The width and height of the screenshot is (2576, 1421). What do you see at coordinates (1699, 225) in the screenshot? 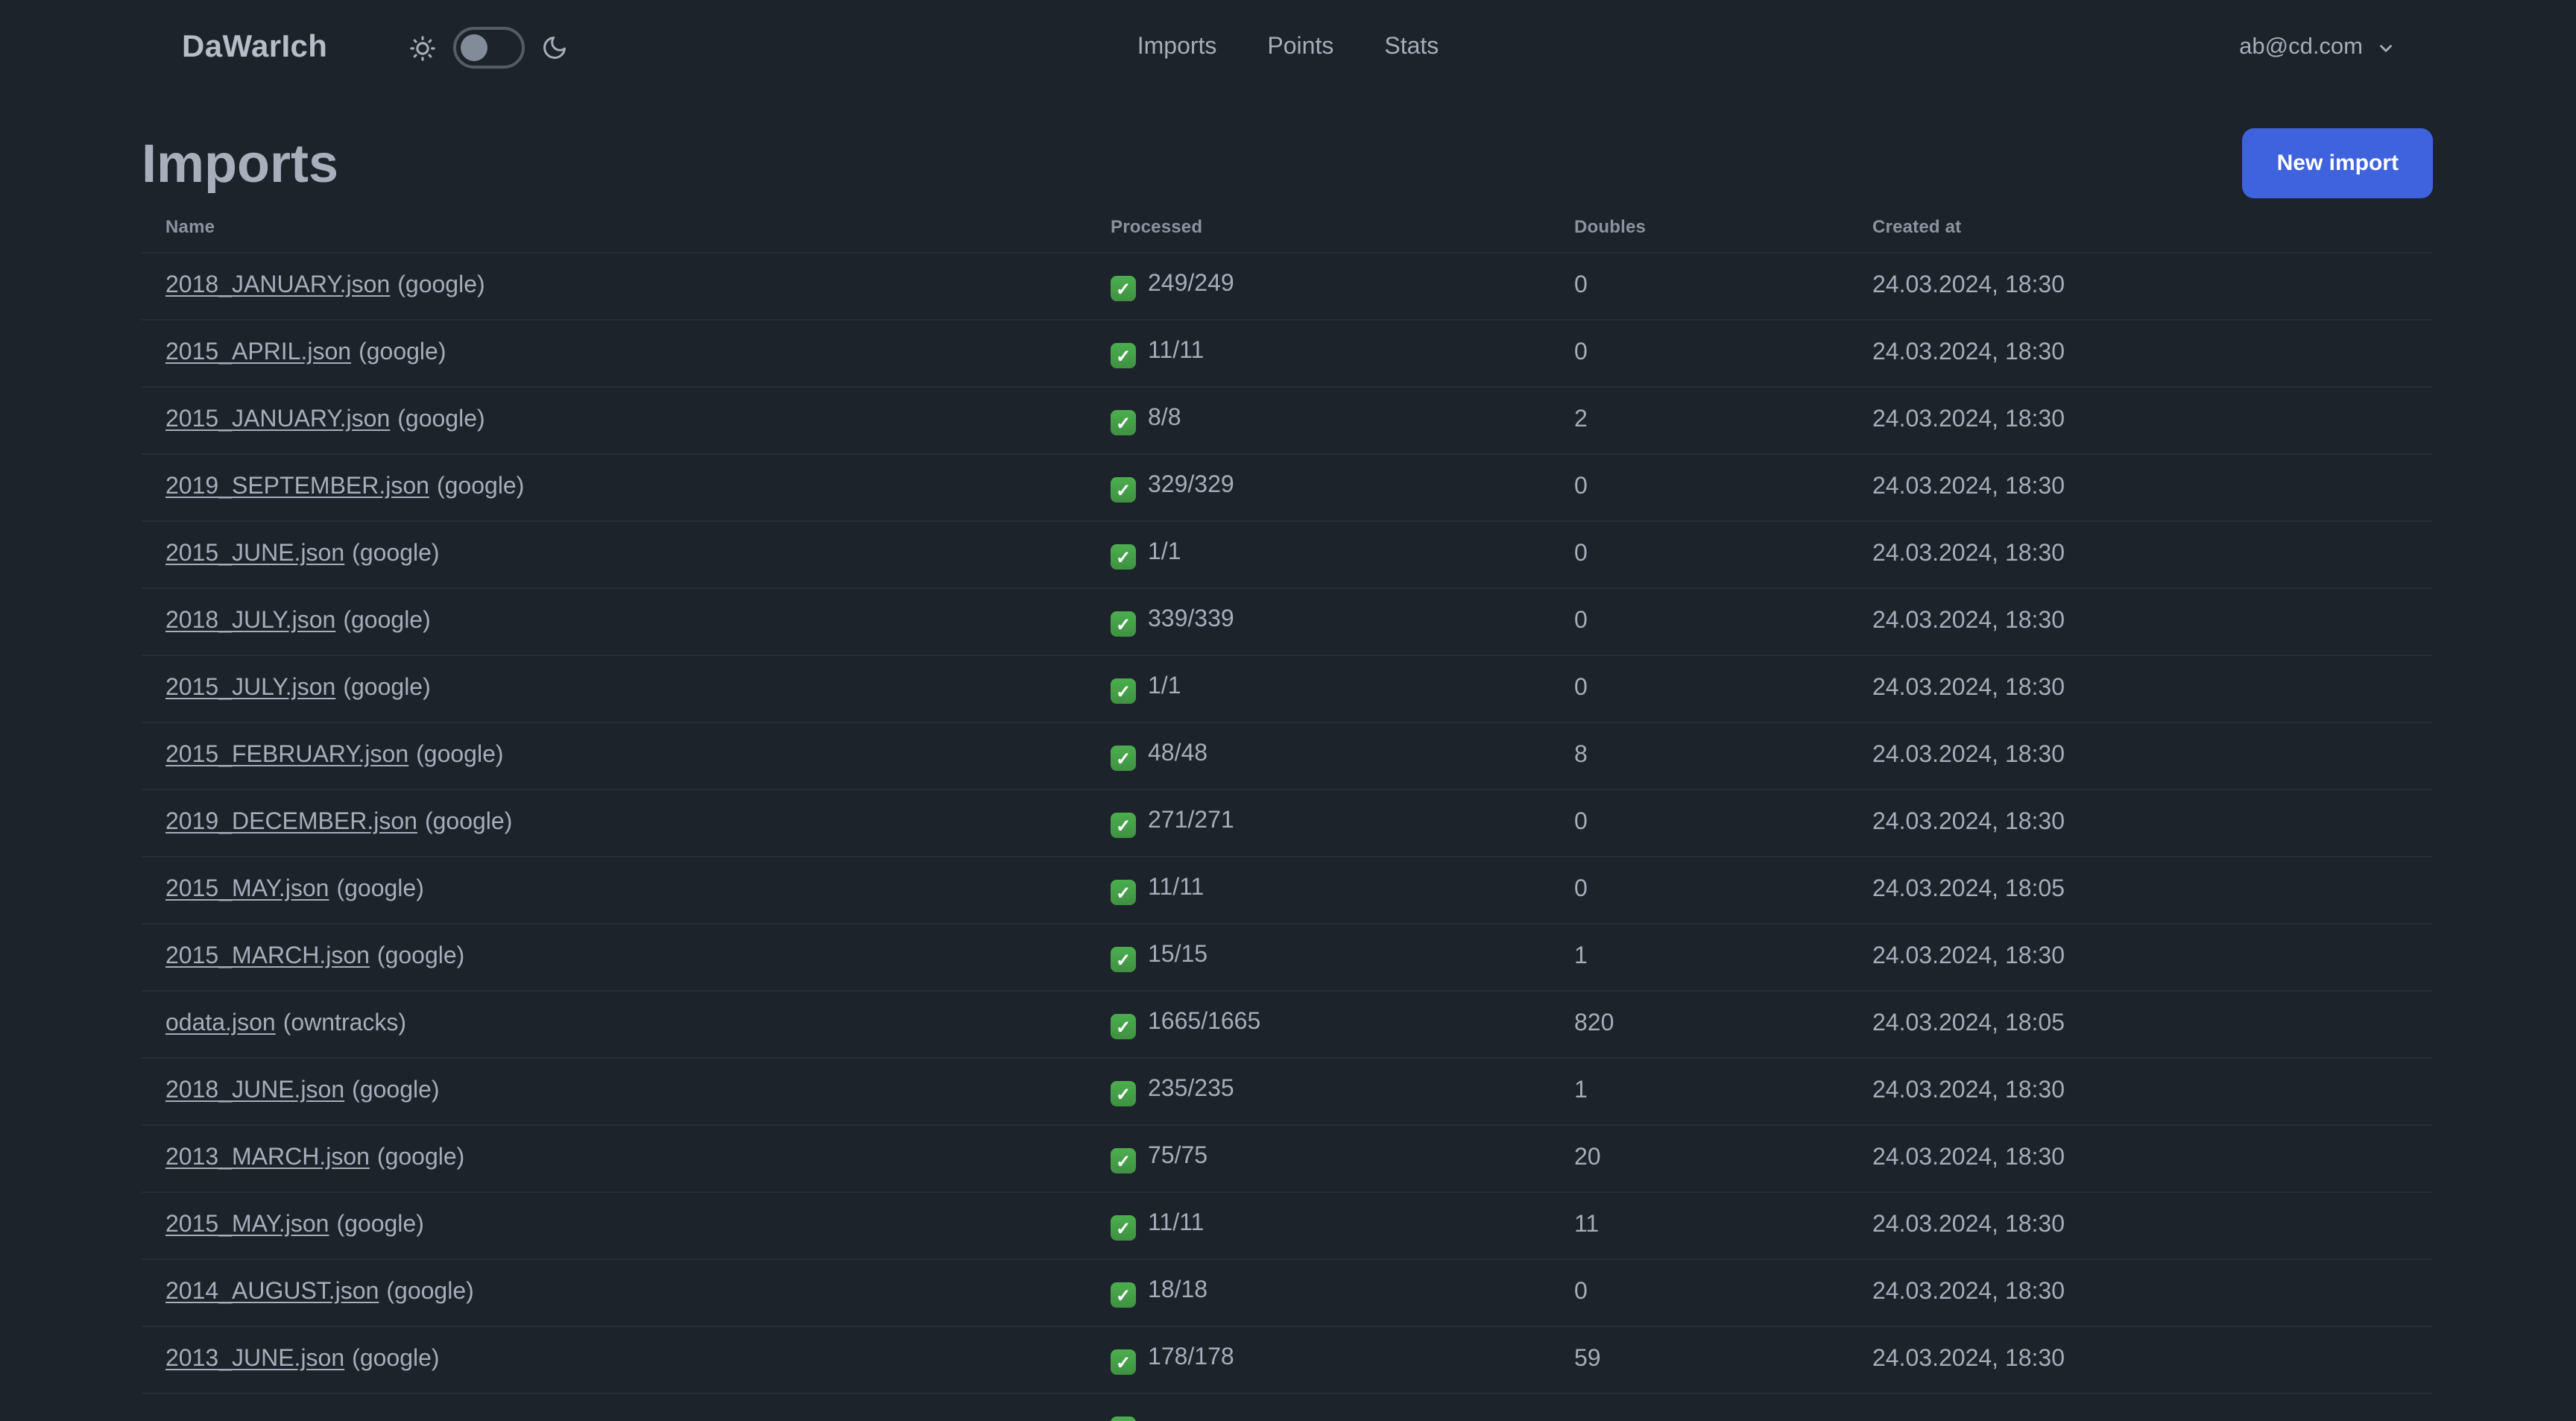
I see `col-header-doubles: Doubles` at bounding box center [1699, 225].